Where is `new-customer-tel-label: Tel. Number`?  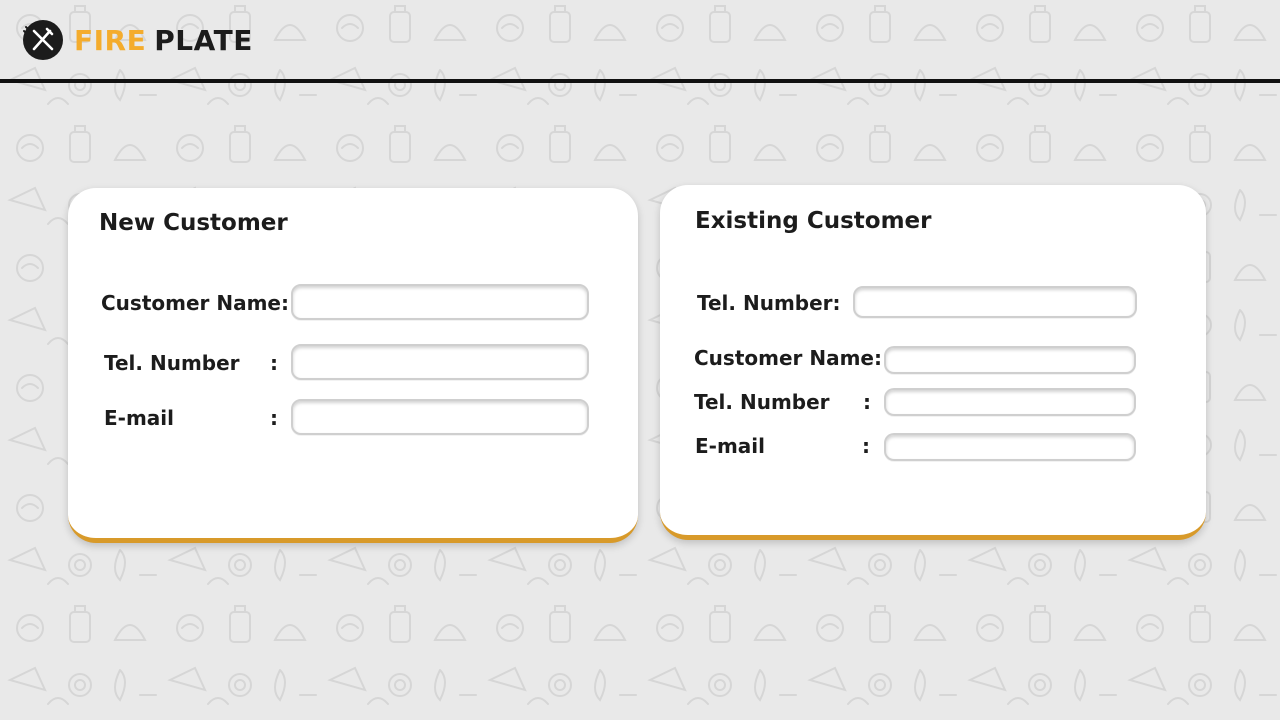 new-customer-tel-label: Tel. Number is located at coordinates (172, 363).